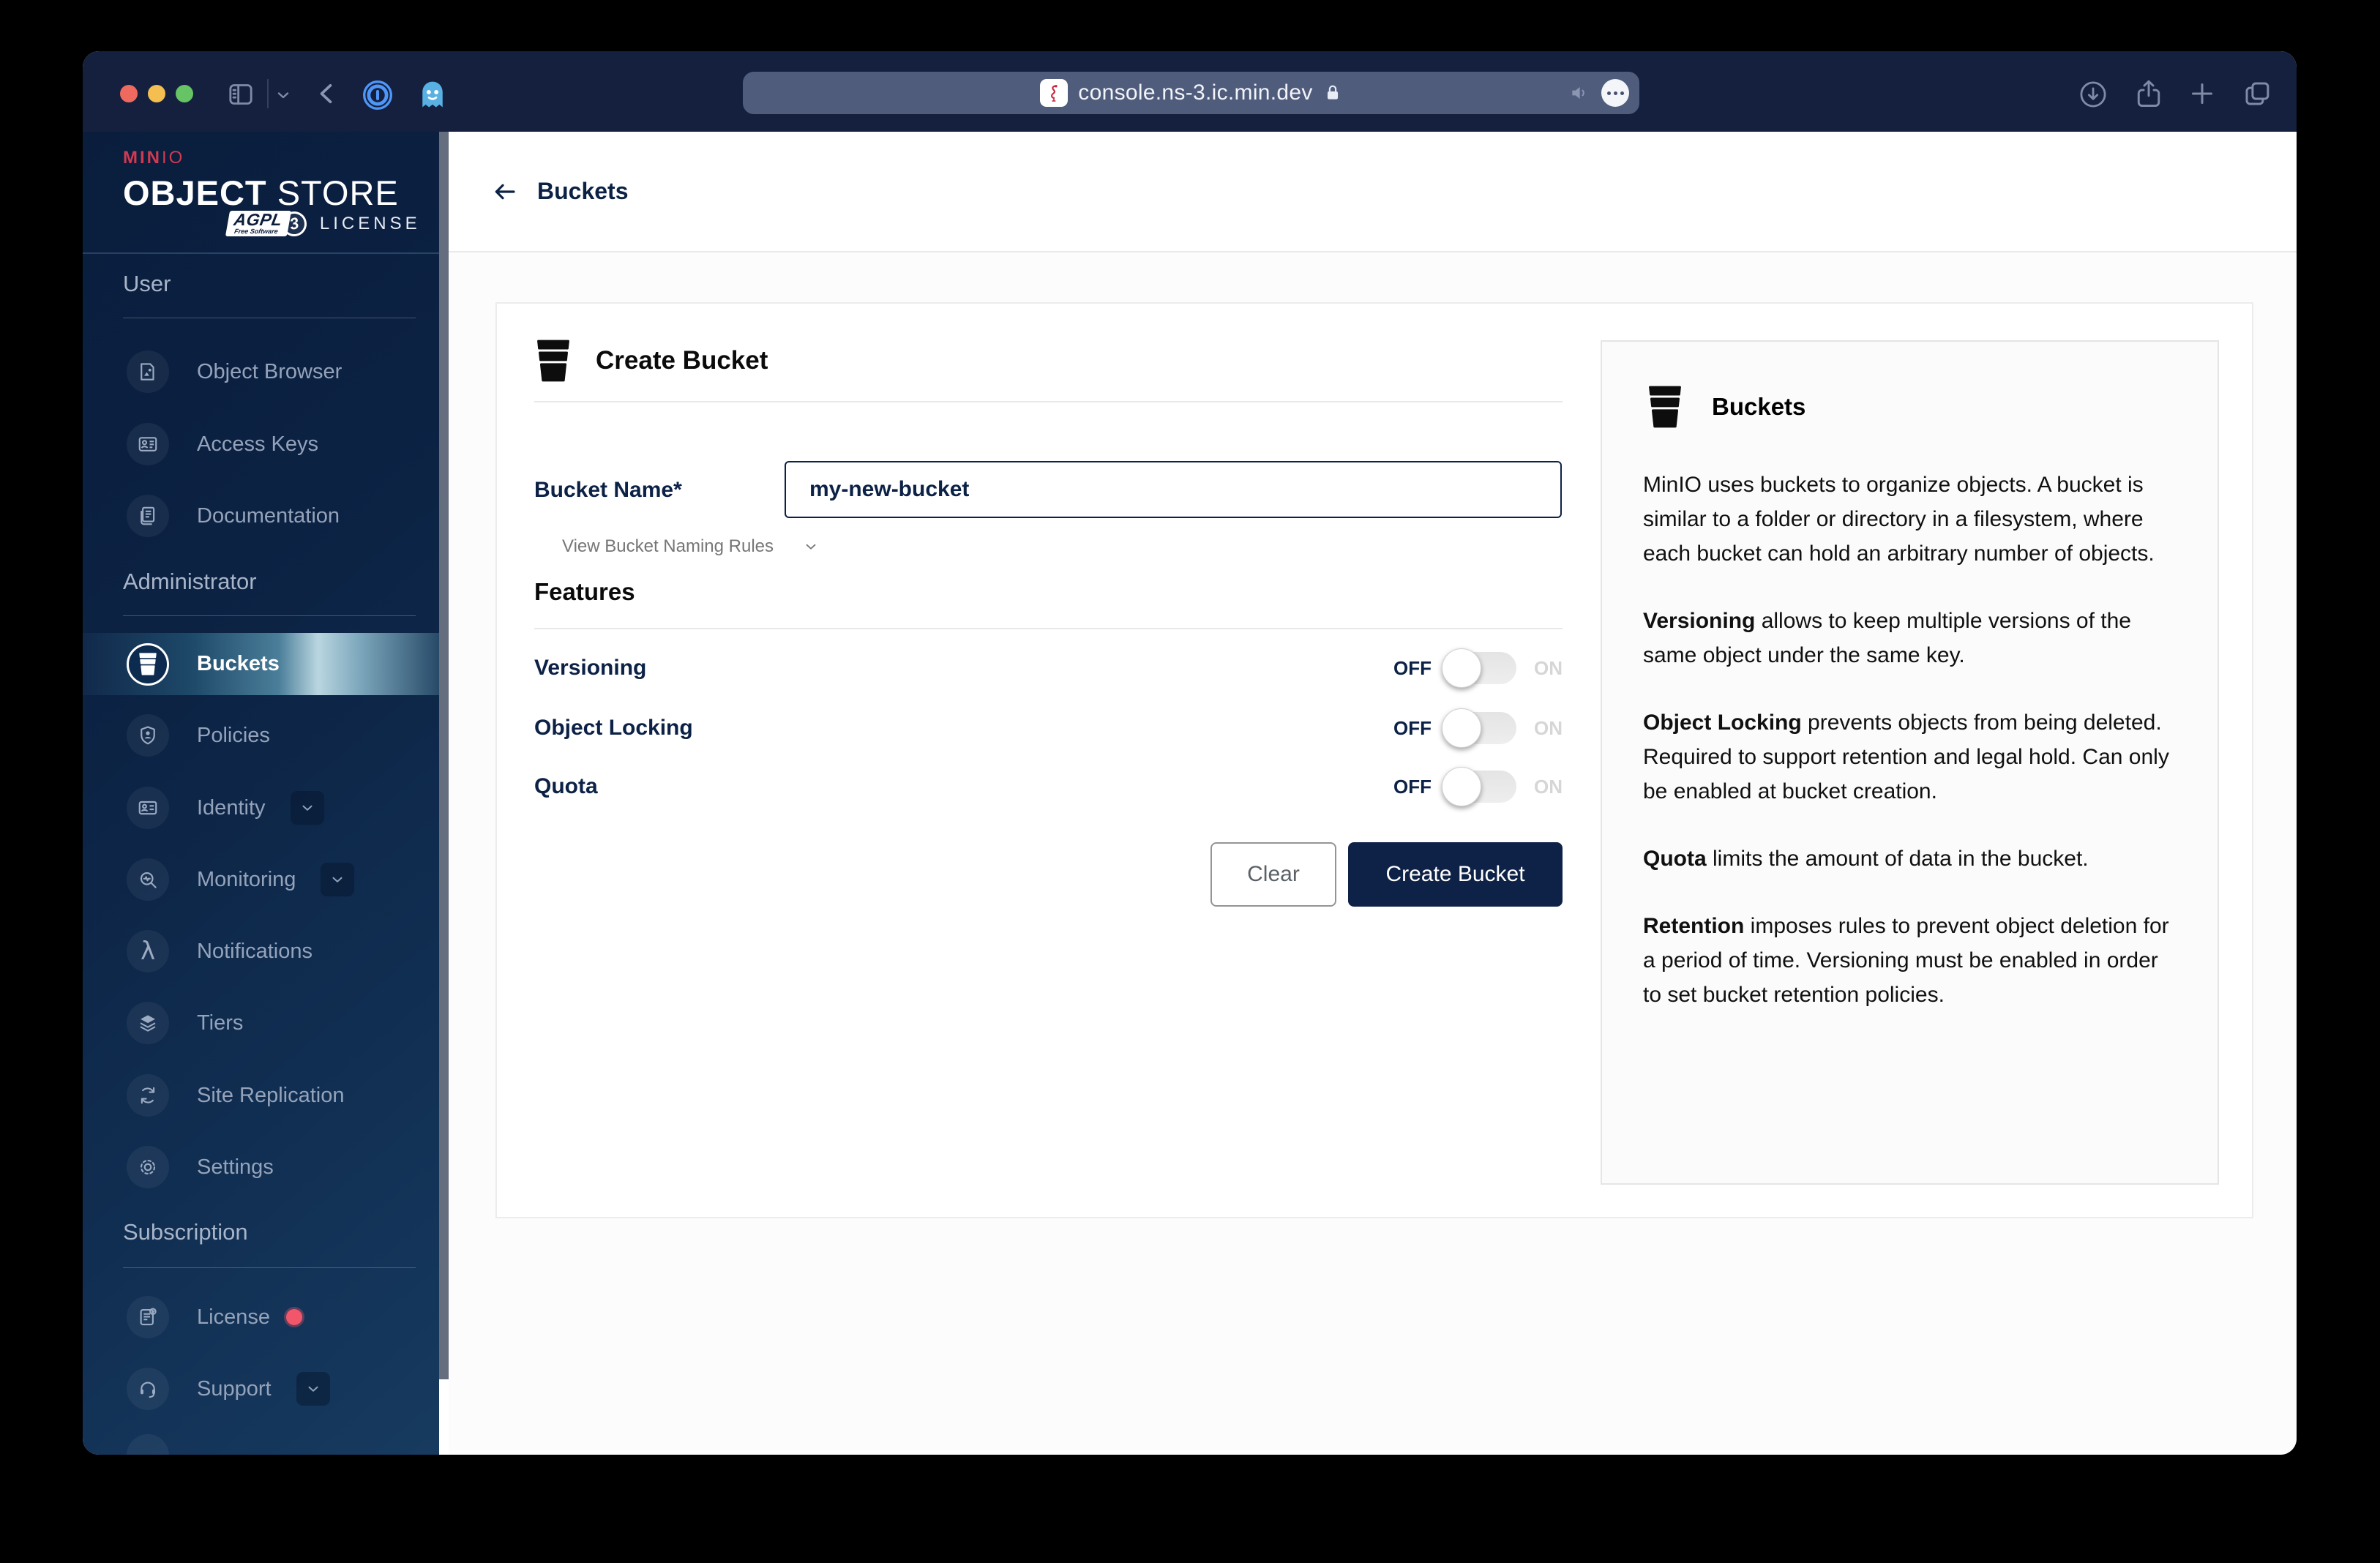 This screenshot has height=1563, width=2380. I want to click on minio-wordmark: MINIO, so click(154, 158).